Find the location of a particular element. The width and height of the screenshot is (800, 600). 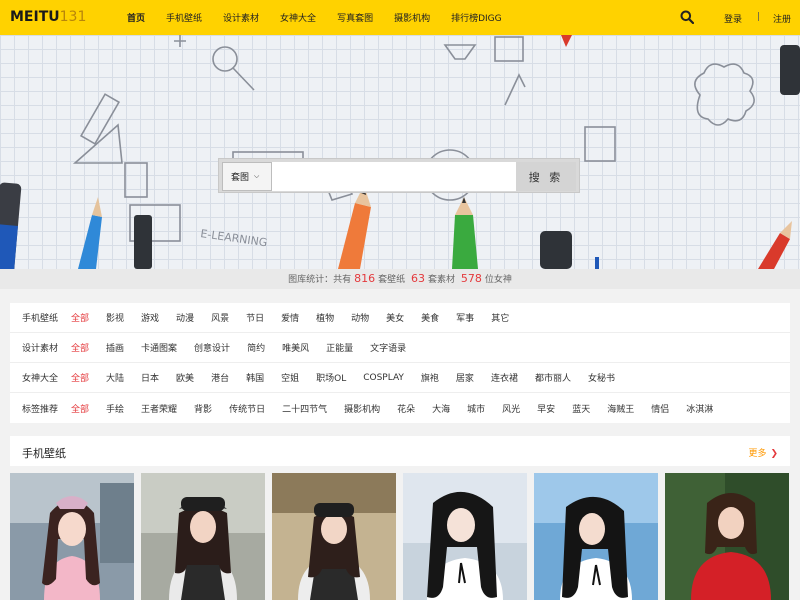

main-nav: 首页 手机壁纸 设计素材 女神大全 写真套图 摄影机构 排行榜DIGG is located at coordinates (325, 17).